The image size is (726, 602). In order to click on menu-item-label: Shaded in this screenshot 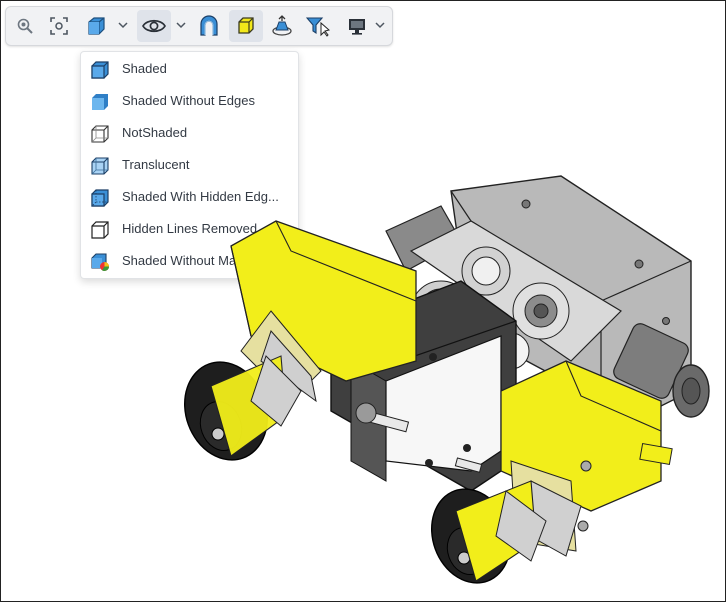, I will do `click(144, 68)`.